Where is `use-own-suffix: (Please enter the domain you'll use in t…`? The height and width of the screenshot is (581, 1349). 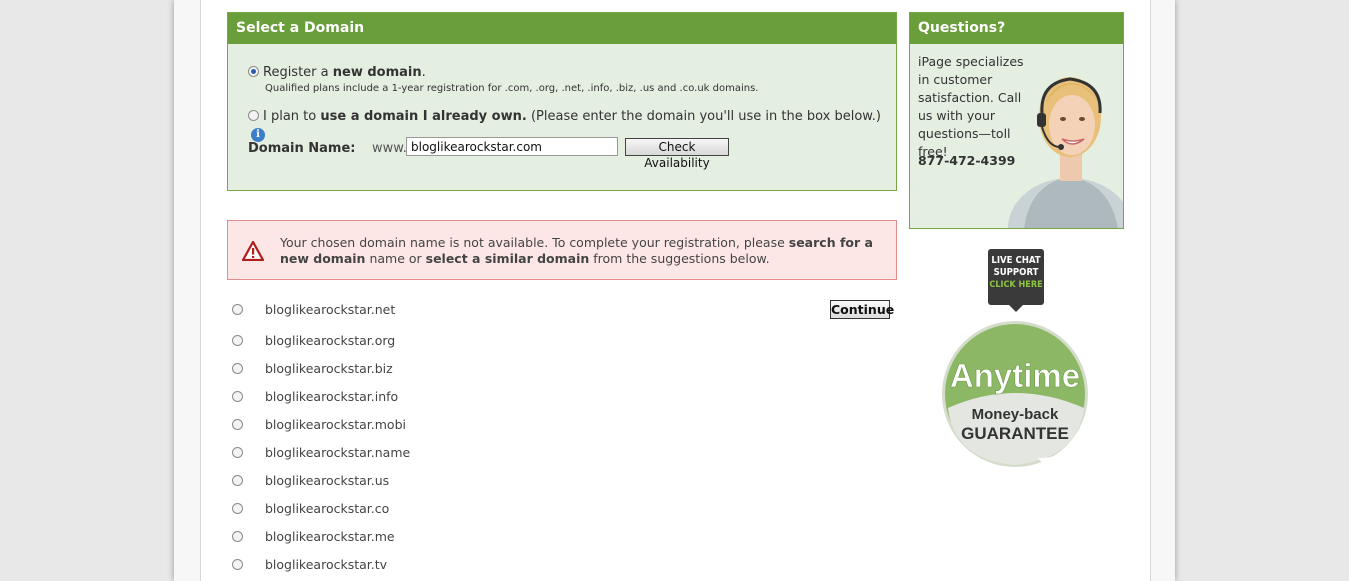
use-own-suffix: (Please enter the domain you'll use in t… is located at coordinates (703, 116).